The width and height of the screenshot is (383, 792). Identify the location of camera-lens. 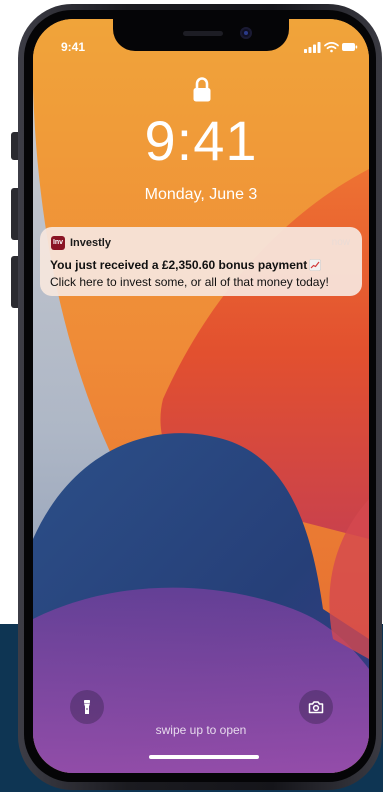
(246, 33).